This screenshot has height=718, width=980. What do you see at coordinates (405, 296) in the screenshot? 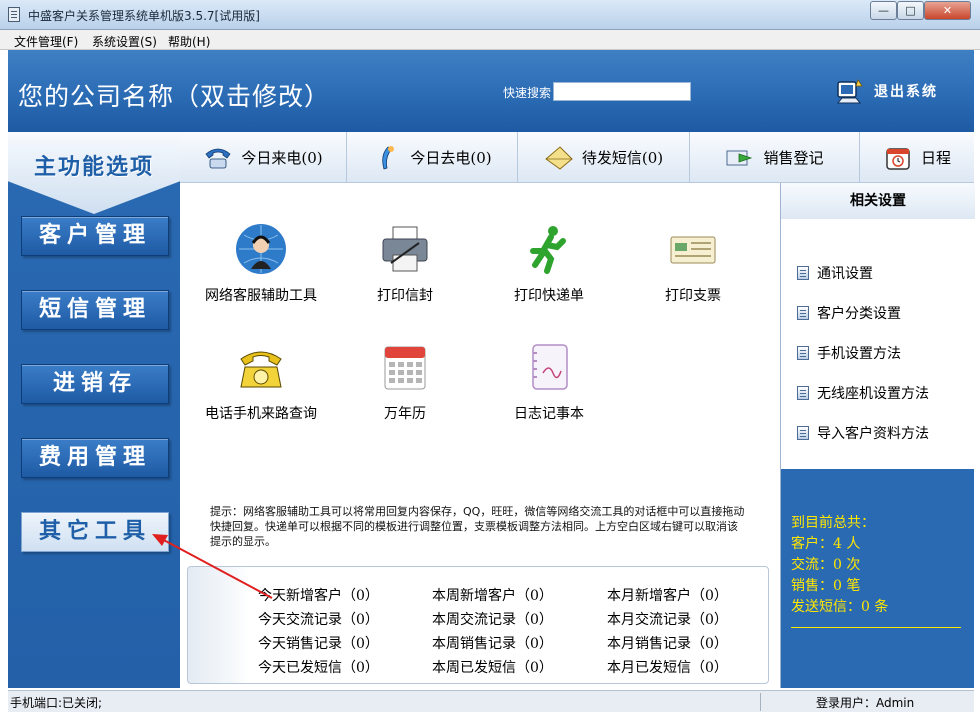
I see `tool-label: 打印信封` at bounding box center [405, 296].